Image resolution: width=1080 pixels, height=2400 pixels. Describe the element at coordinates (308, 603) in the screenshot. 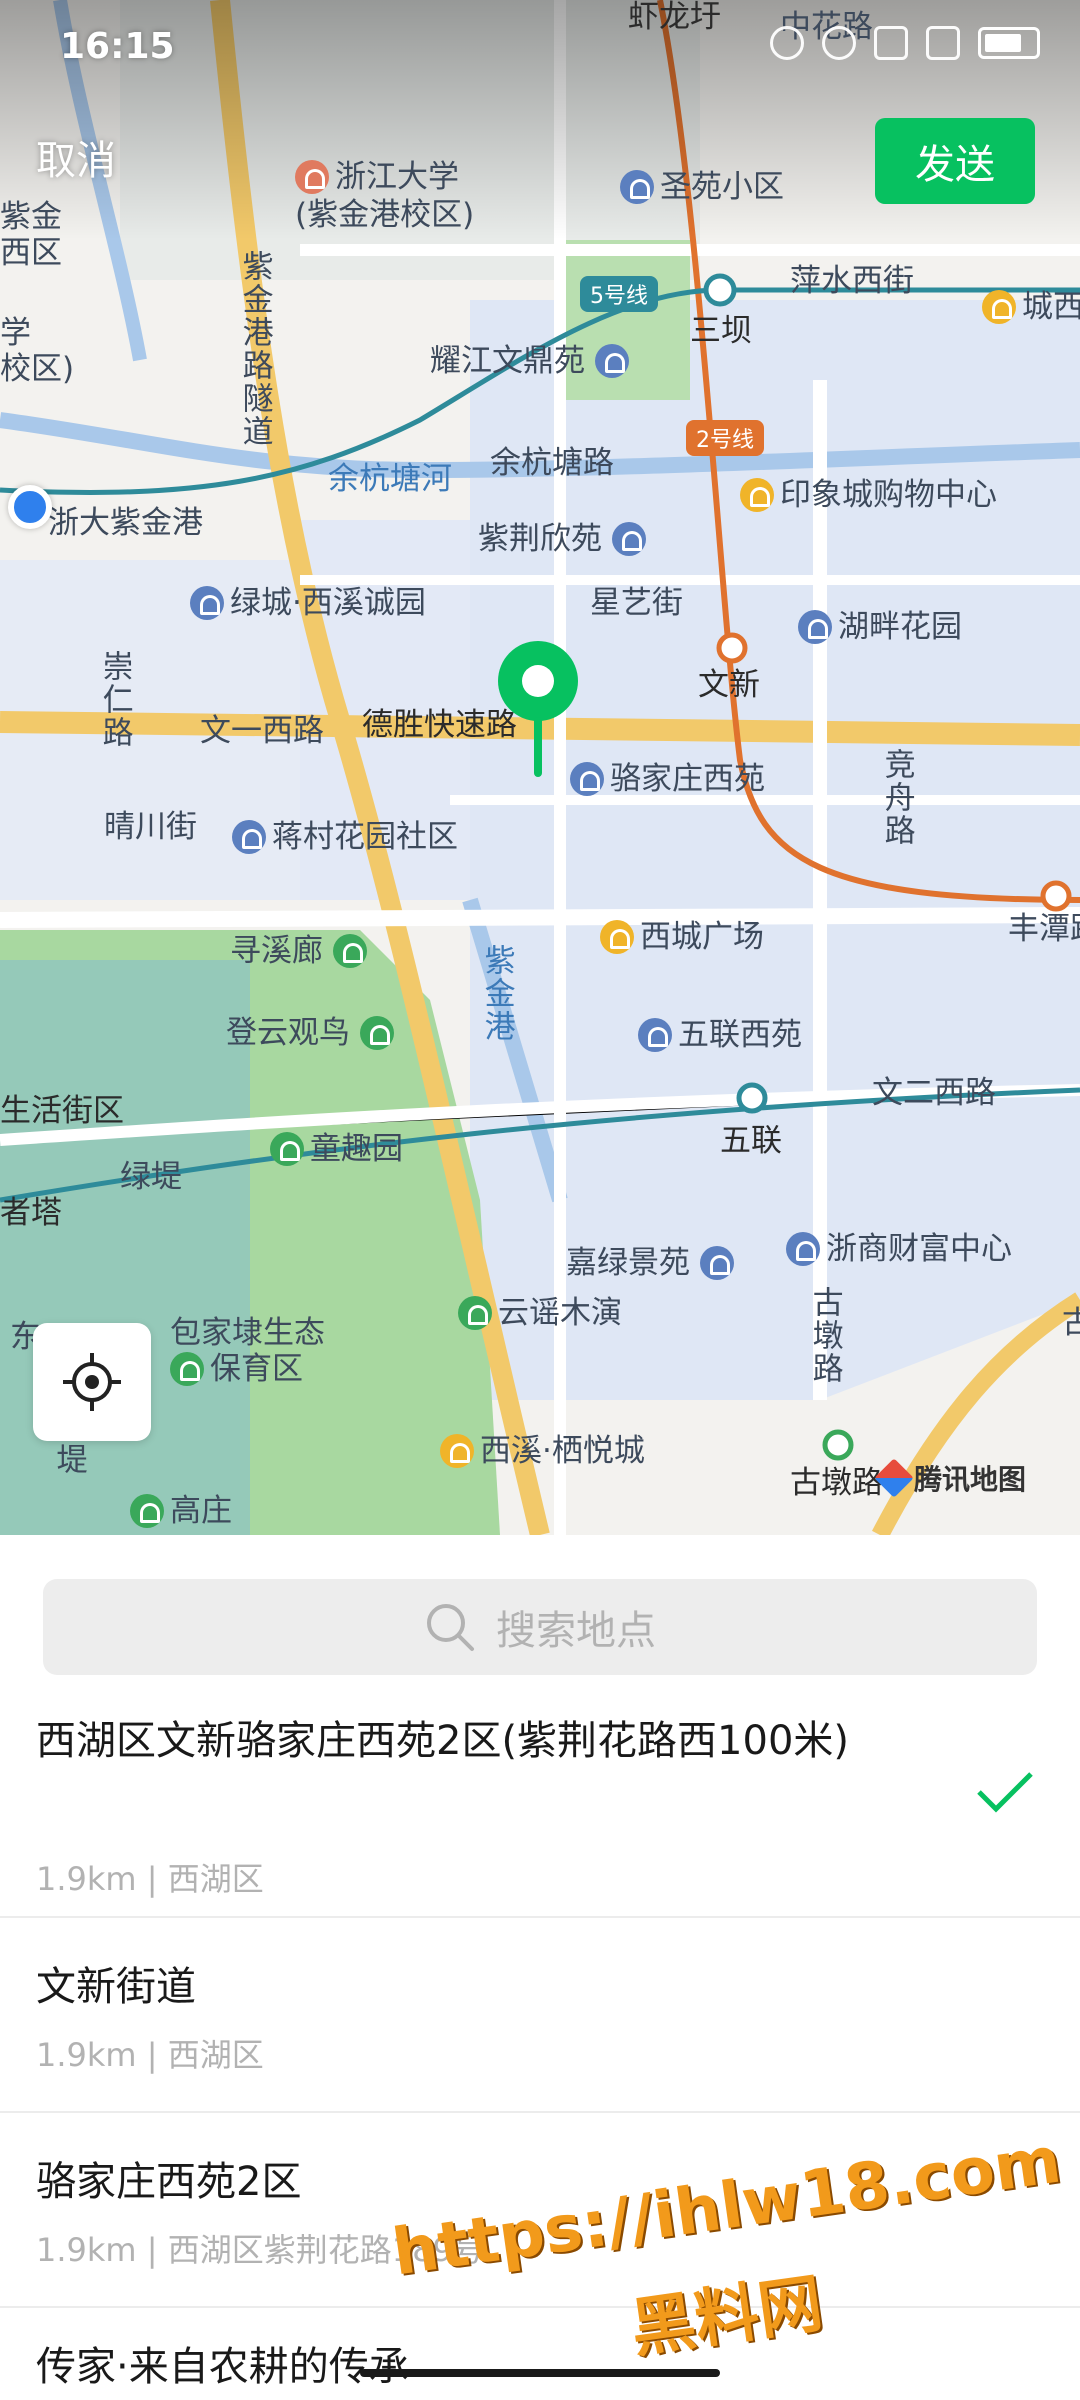

I see `map-label: 绿城·西溪诚园` at that location.